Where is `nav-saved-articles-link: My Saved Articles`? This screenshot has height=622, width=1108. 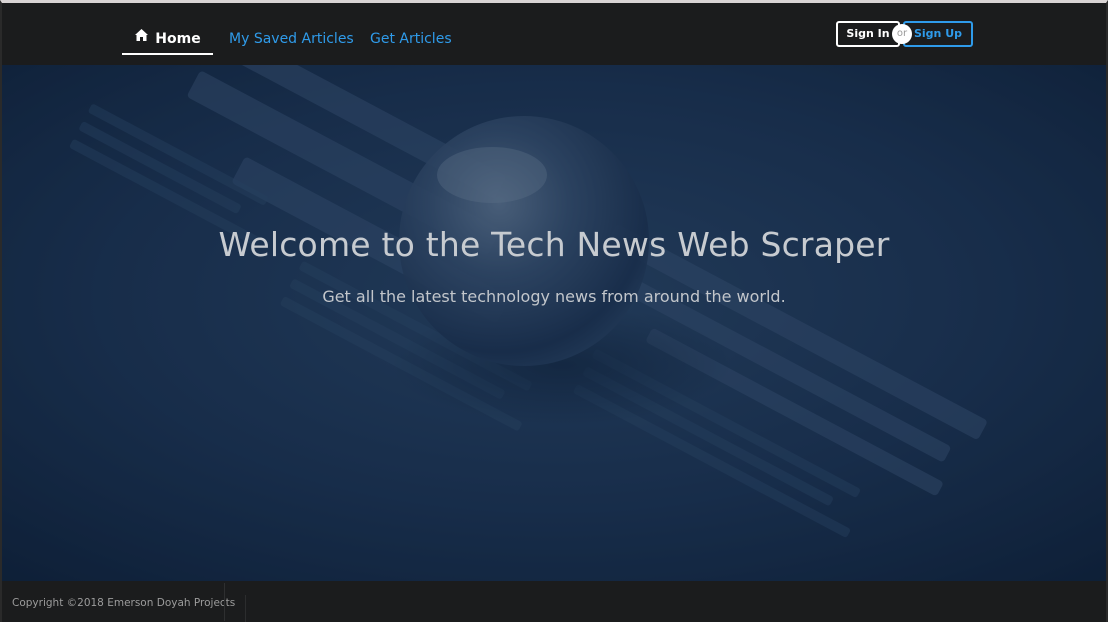
nav-saved-articles-link: My Saved Articles is located at coordinates (291, 39).